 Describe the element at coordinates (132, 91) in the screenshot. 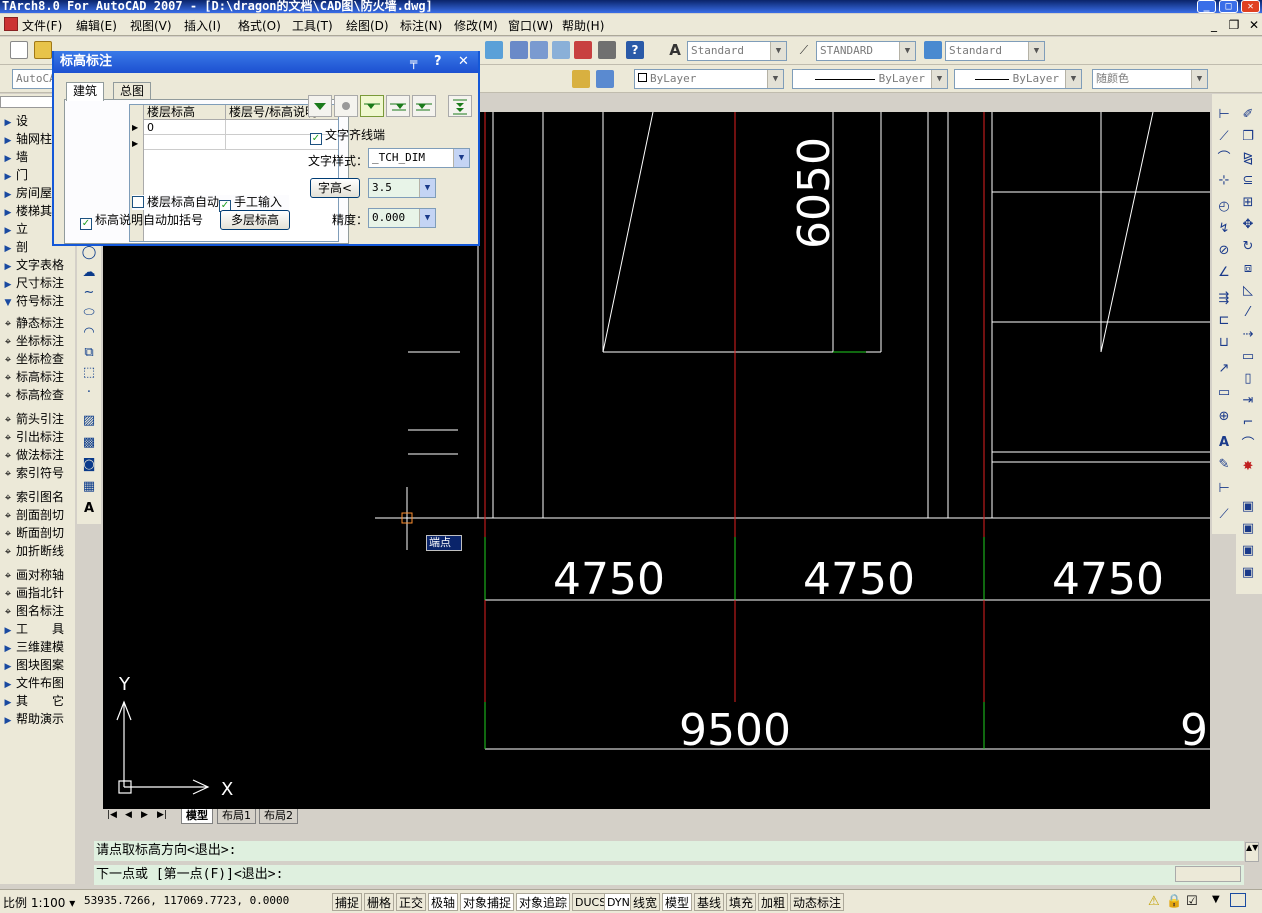

I see `tab-site-plan: 总图` at that location.